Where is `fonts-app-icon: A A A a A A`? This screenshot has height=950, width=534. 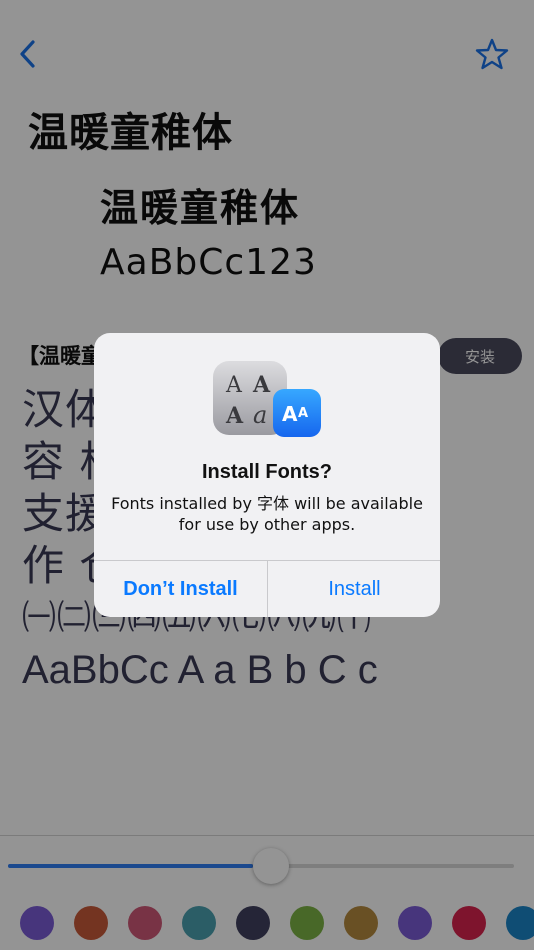
fonts-app-icon: A A A a A A is located at coordinates (267, 399).